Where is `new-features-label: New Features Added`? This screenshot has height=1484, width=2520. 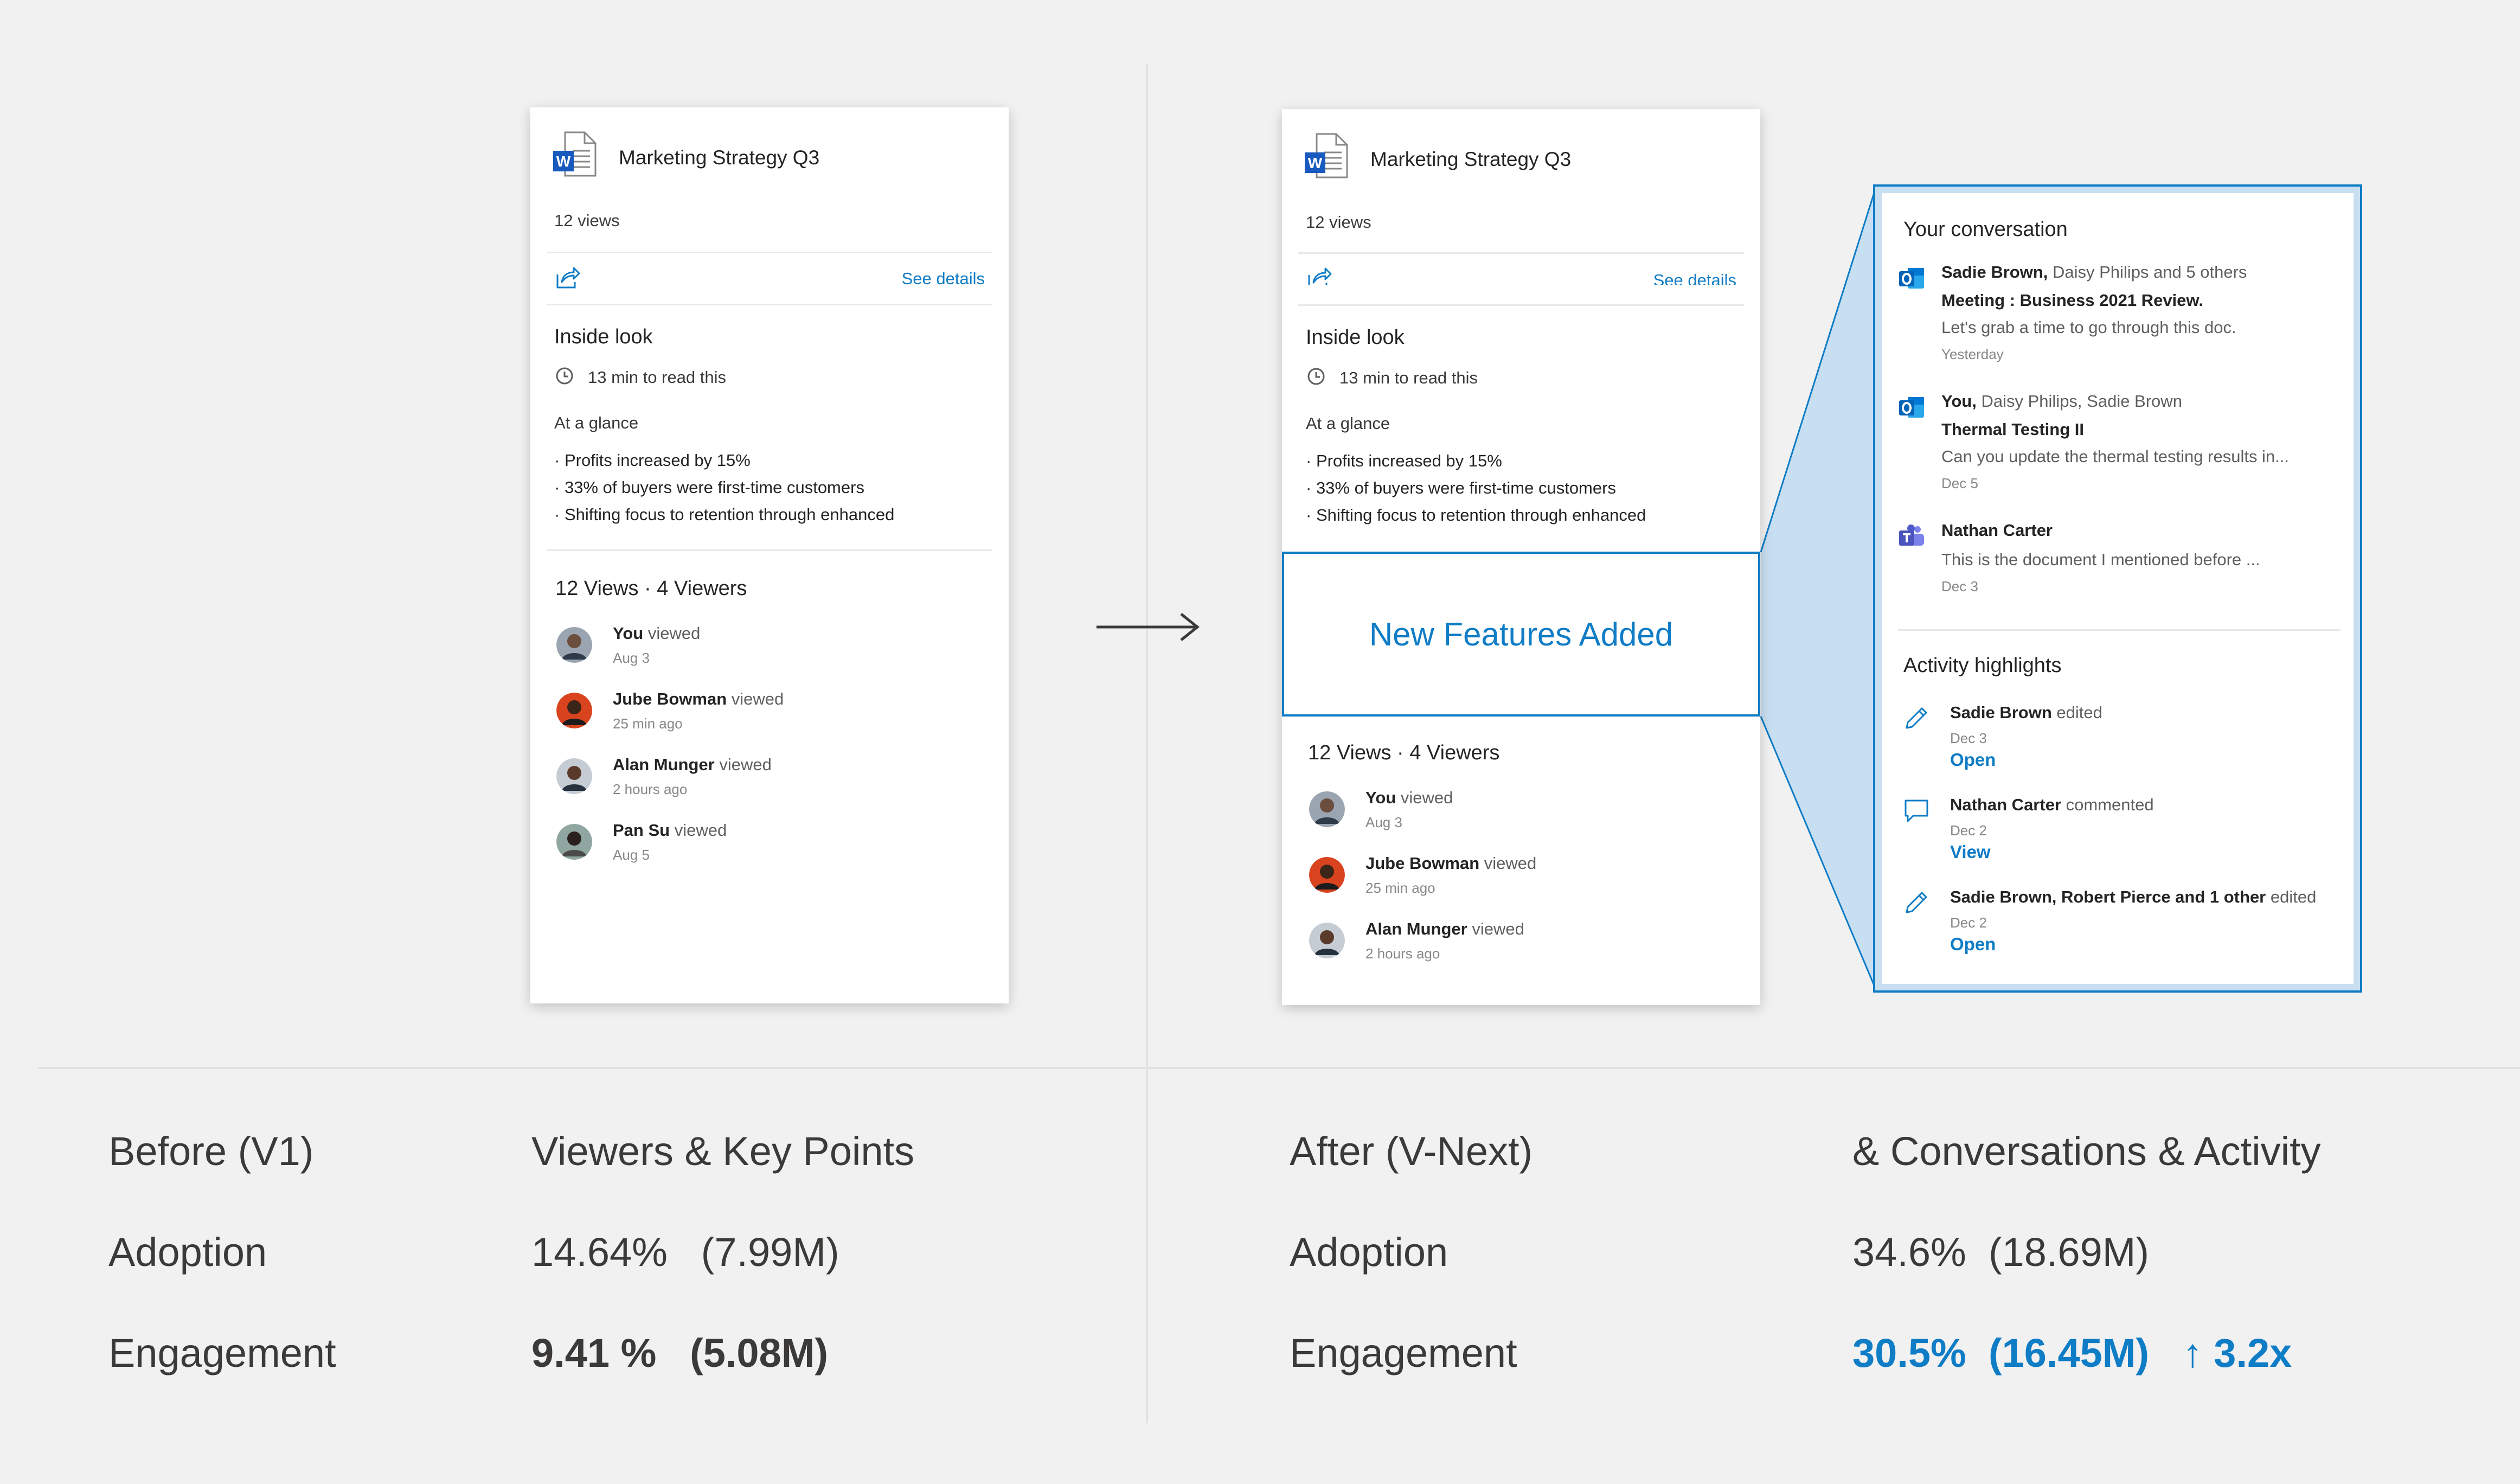 new-features-label: New Features Added is located at coordinates (1521, 634).